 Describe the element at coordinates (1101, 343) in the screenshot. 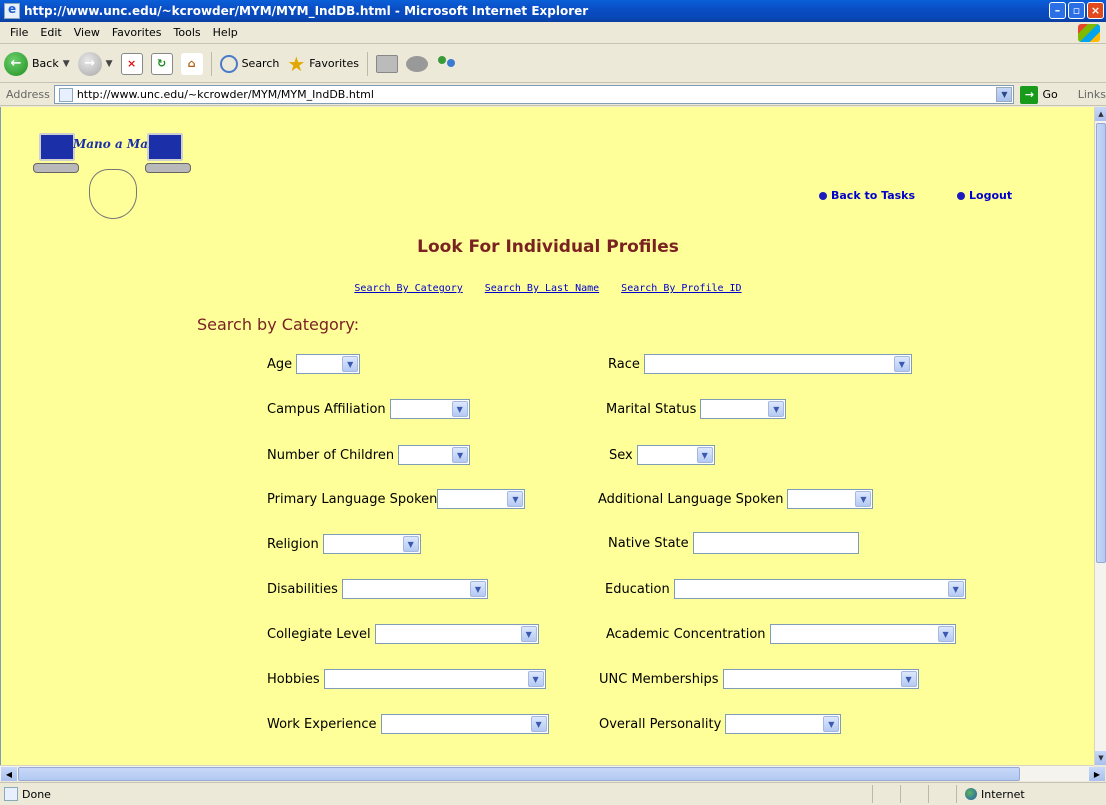

I see `vertical-scroll-thumb` at that location.